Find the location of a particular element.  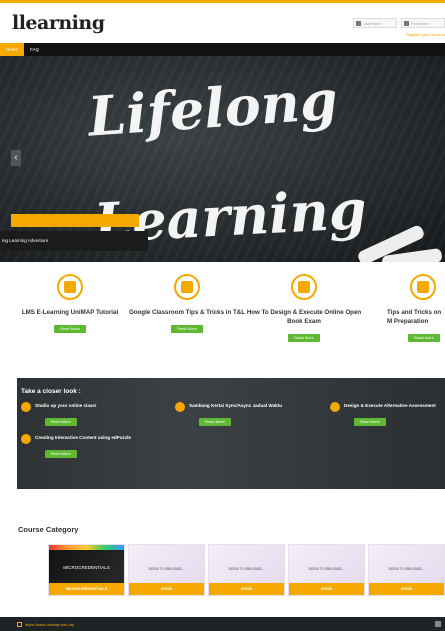

closer-look-text: Studio up your online class! is located at coordinates (66, 405).